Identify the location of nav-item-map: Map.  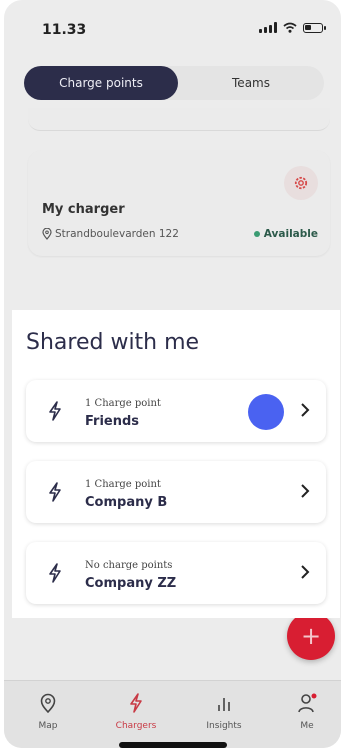
(48, 712).